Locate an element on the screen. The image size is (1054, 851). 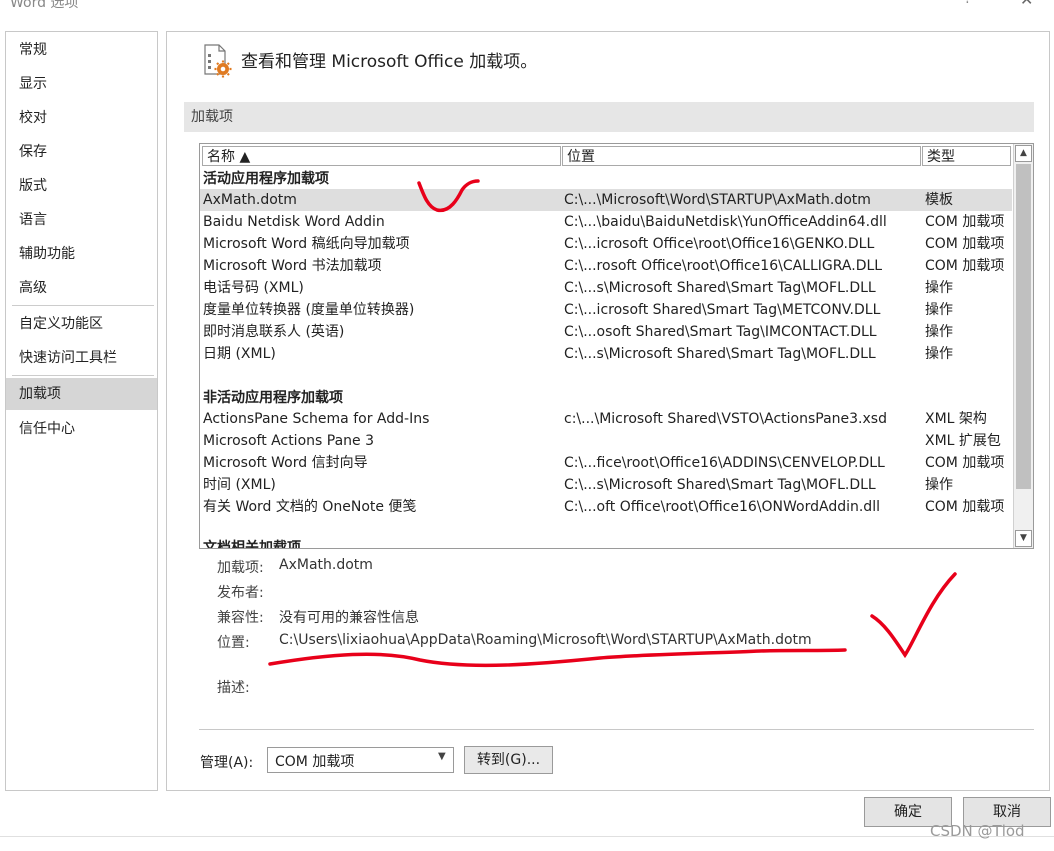
scroll-down-icon: ▼ is located at coordinates (1023, 538).